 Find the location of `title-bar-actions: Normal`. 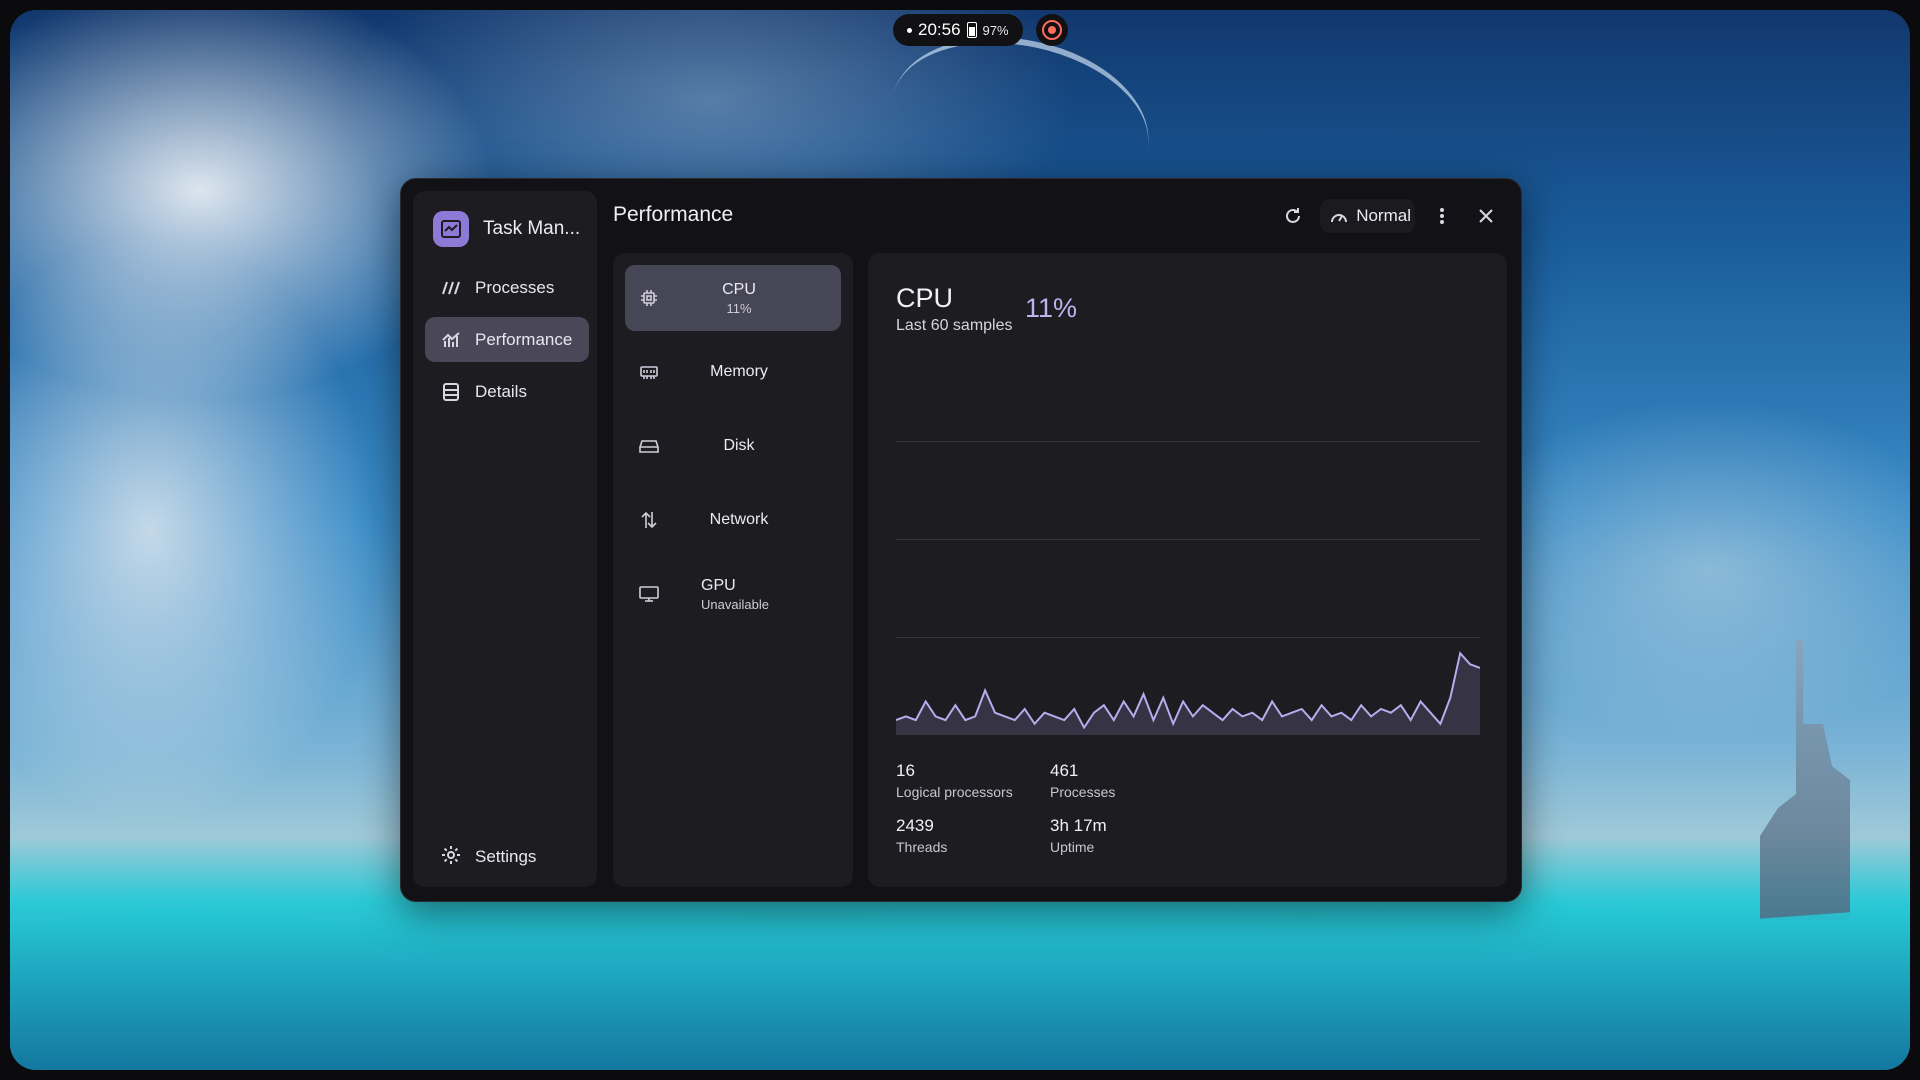

title-bar-actions: Normal is located at coordinates (1389, 216).